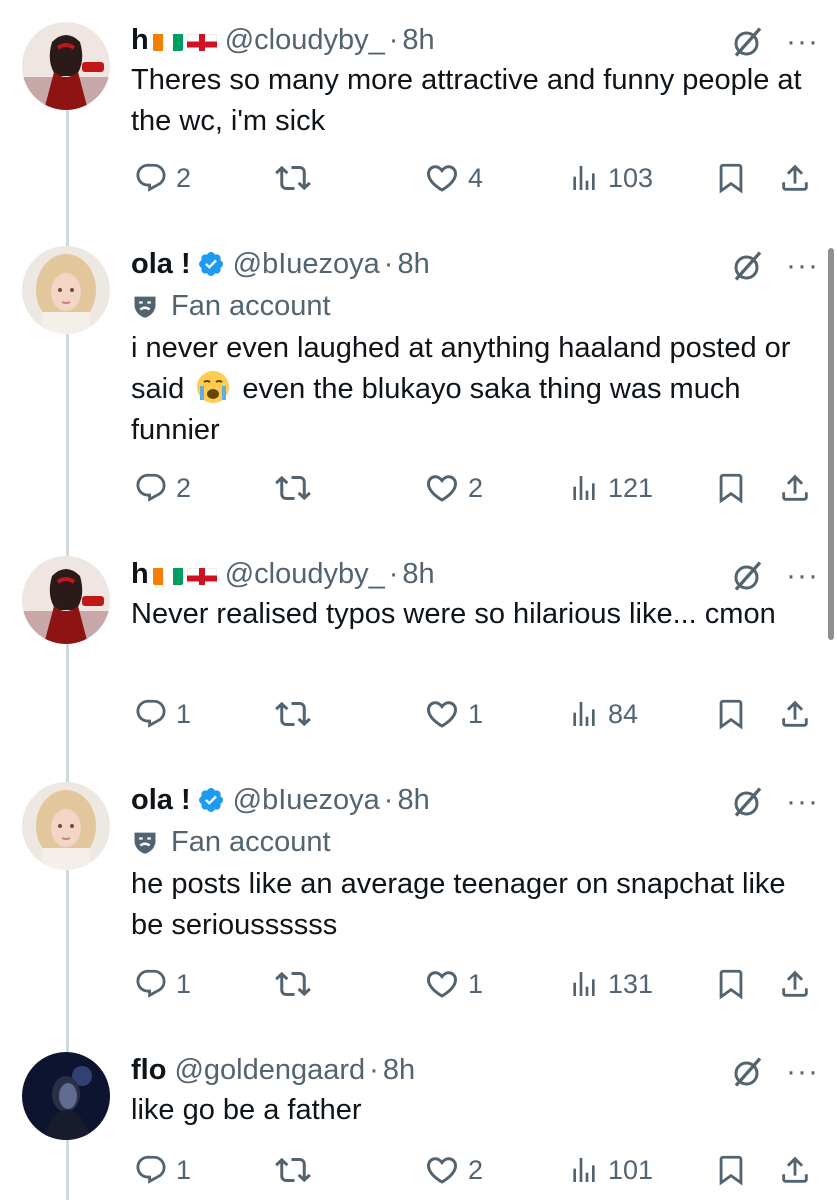  What do you see at coordinates (831, 444) in the screenshot?
I see `scrollbar` at bounding box center [831, 444].